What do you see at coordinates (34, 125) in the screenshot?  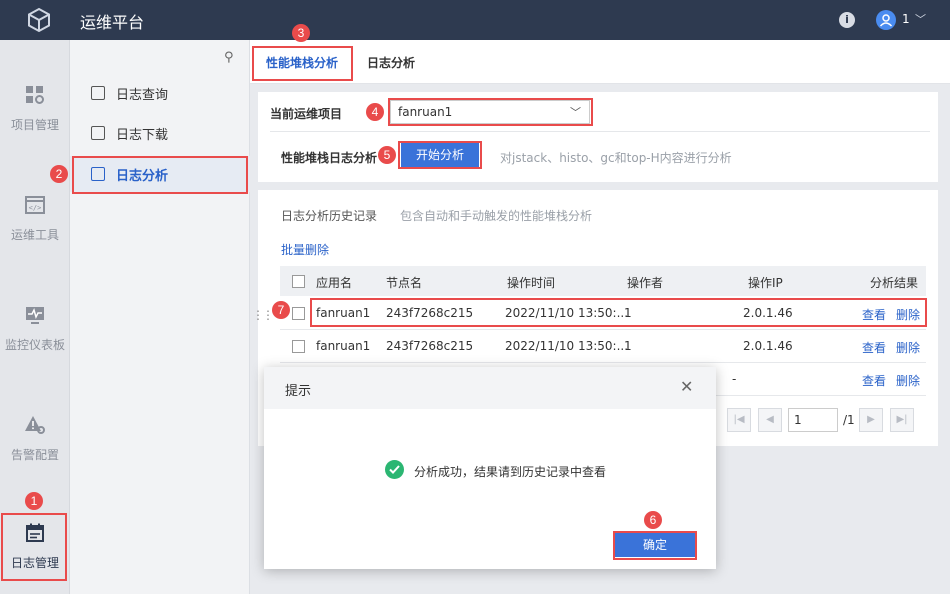 I see `nav-label: 项目管理` at bounding box center [34, 125].